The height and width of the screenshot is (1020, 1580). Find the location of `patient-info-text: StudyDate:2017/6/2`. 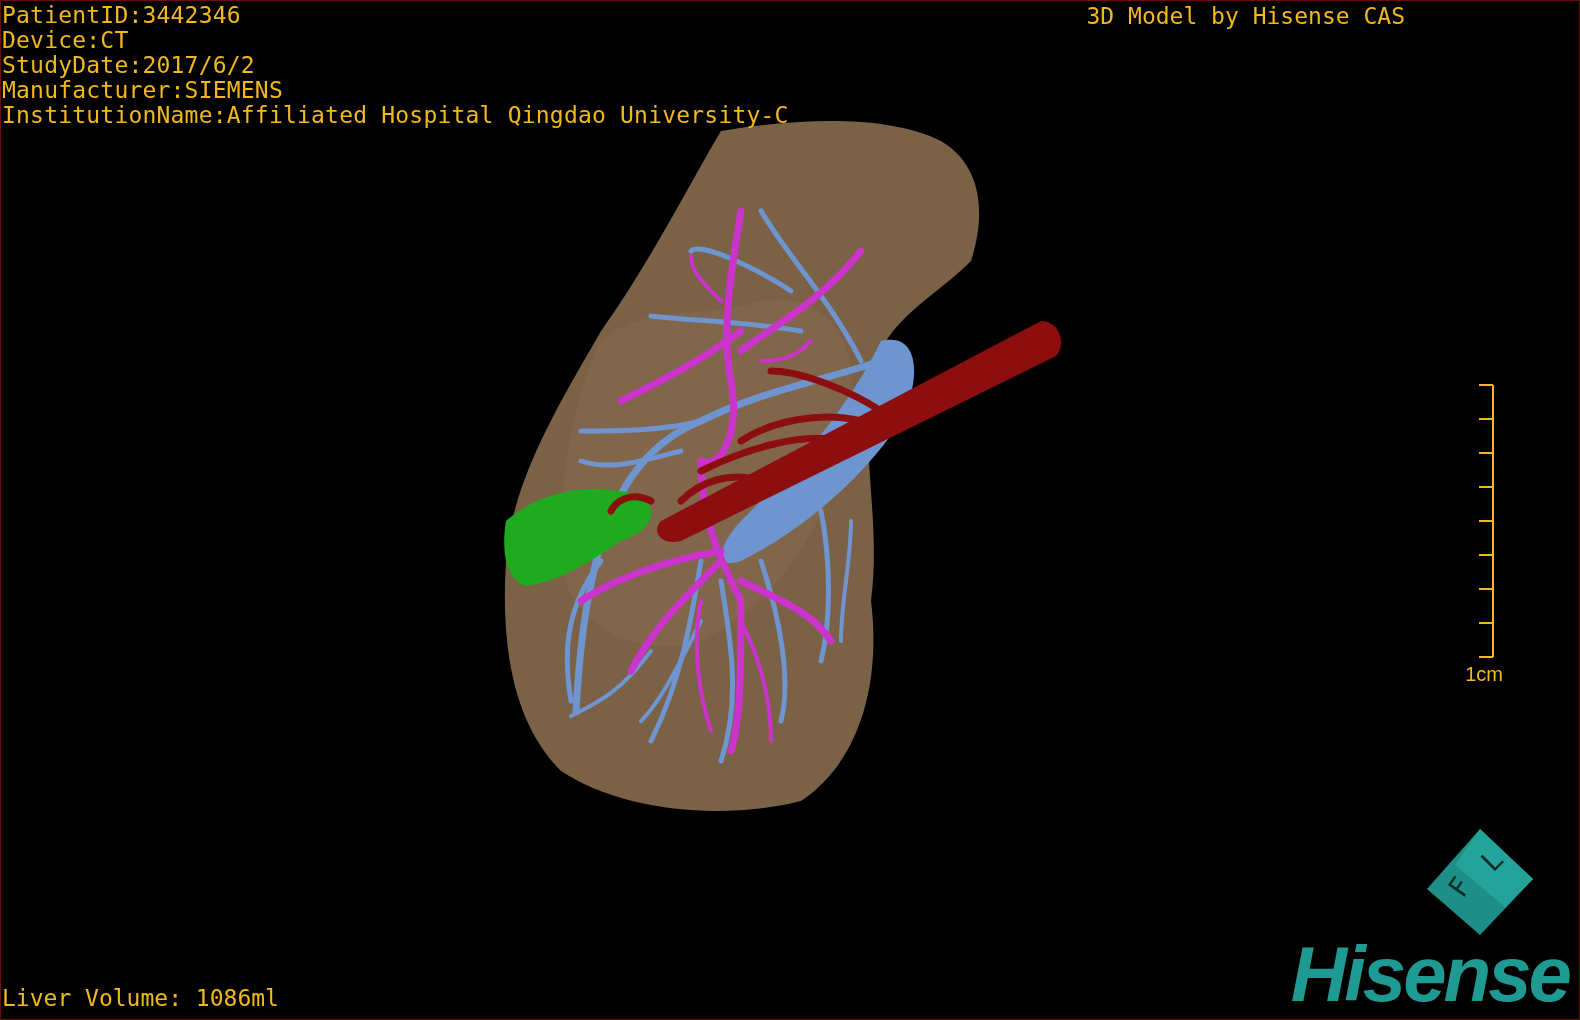

patient-info-text: StudyDate:2017/6/2 is located at coordinates (129, 65).